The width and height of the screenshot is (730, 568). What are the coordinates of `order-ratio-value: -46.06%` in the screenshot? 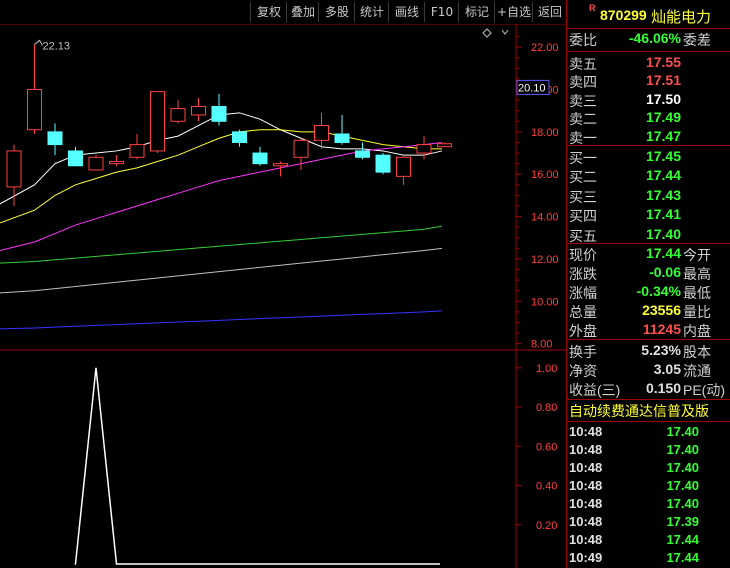 It's located at (654, 38).